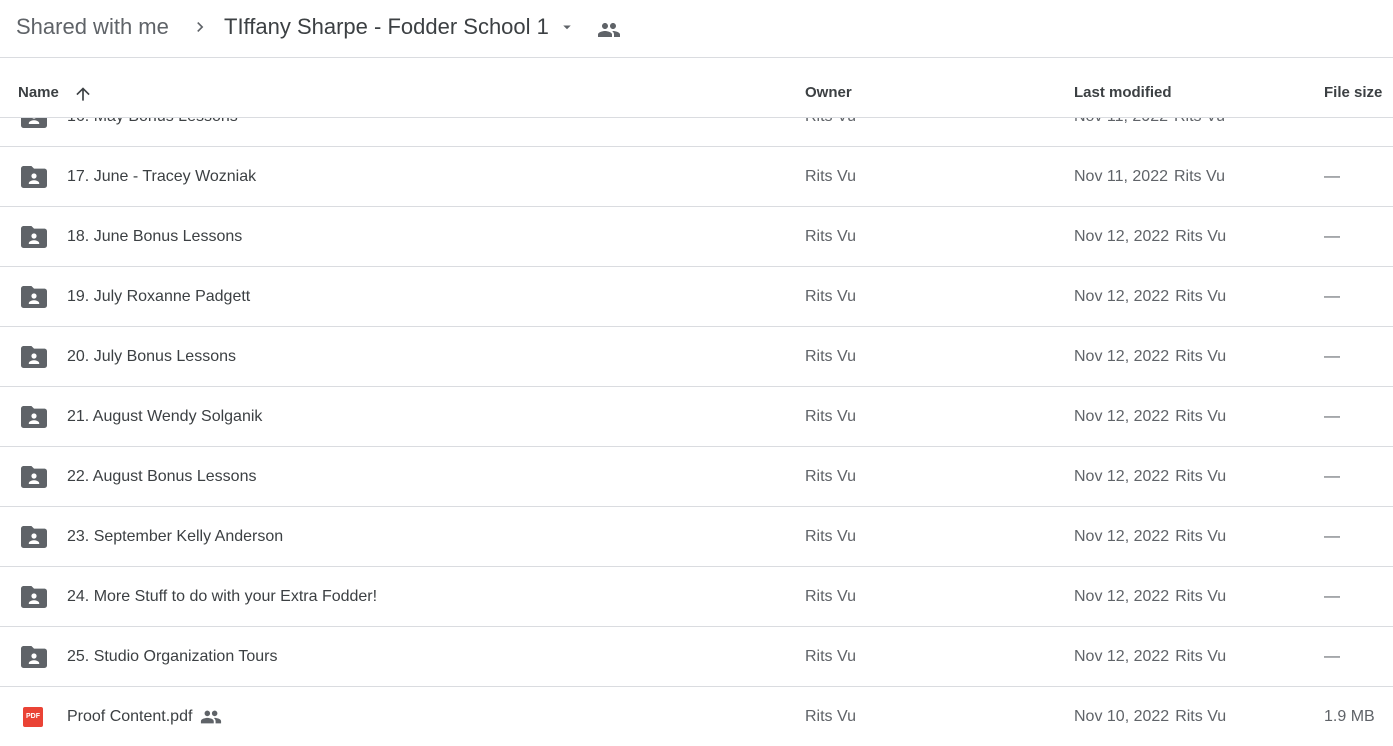  What do you see at coordinates (164, 417) in the screenshot?
I see `file-name: 21. August Wendy Solganik` at bounding box center [164, 417].